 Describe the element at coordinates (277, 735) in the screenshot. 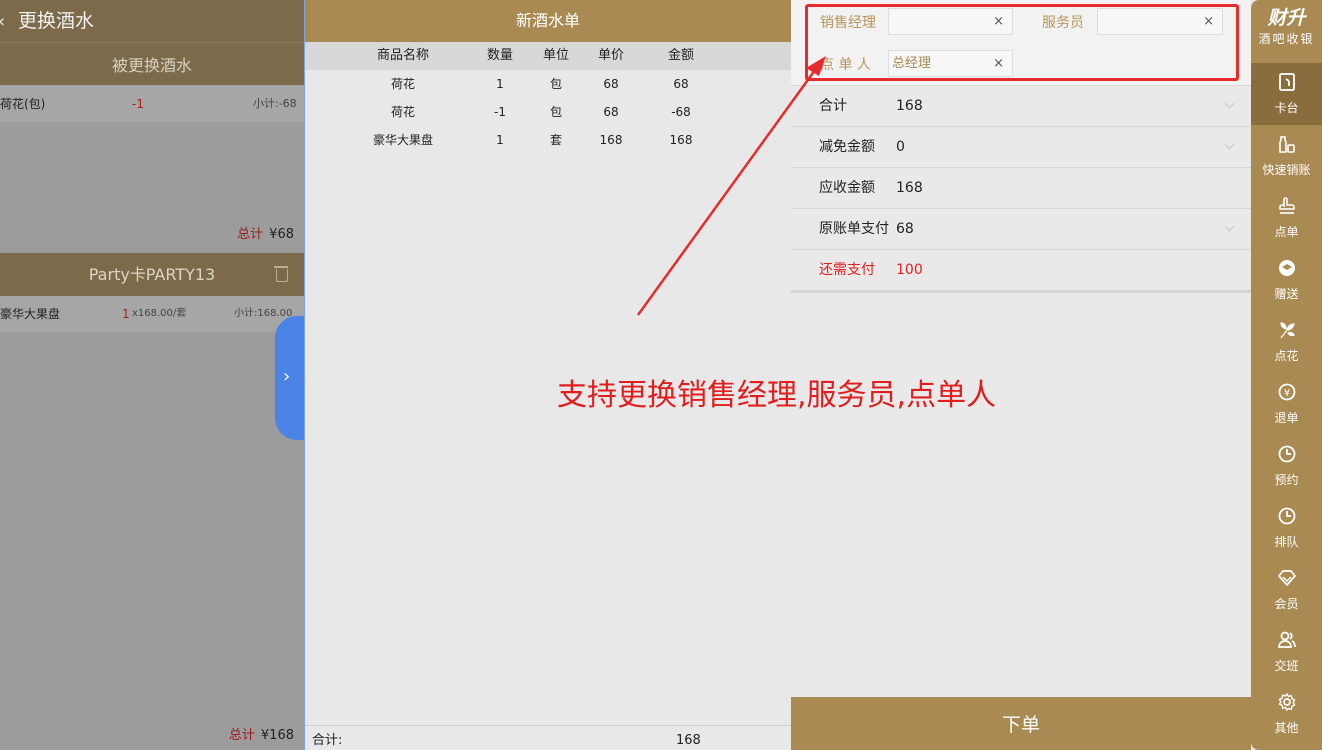

I see `total-value: ¥168` at that location.